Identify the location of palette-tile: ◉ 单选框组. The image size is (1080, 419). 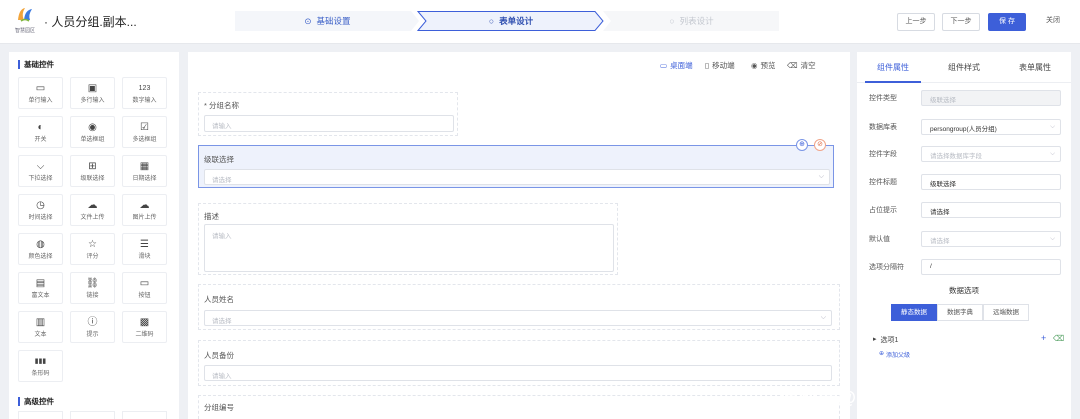
(92, 132).